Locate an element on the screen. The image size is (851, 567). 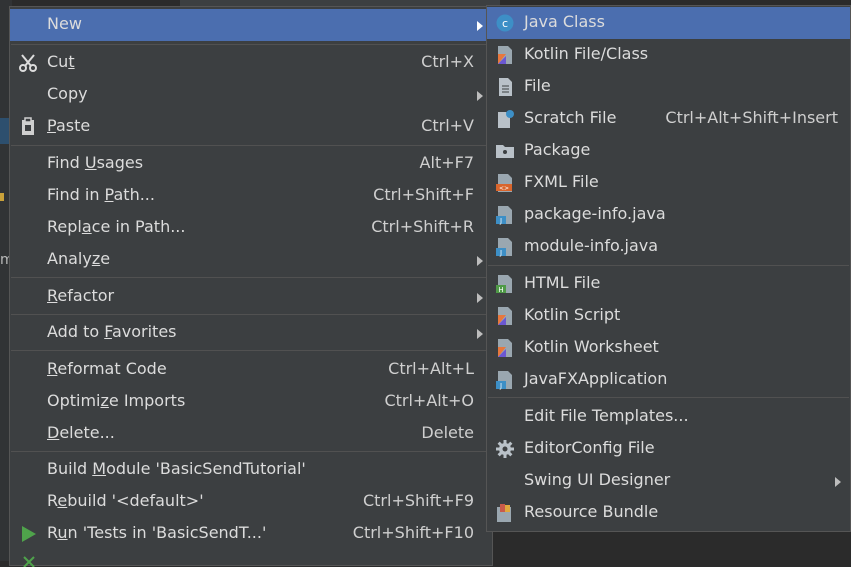
menu-item-new: New is located at coordinates (251, 25).